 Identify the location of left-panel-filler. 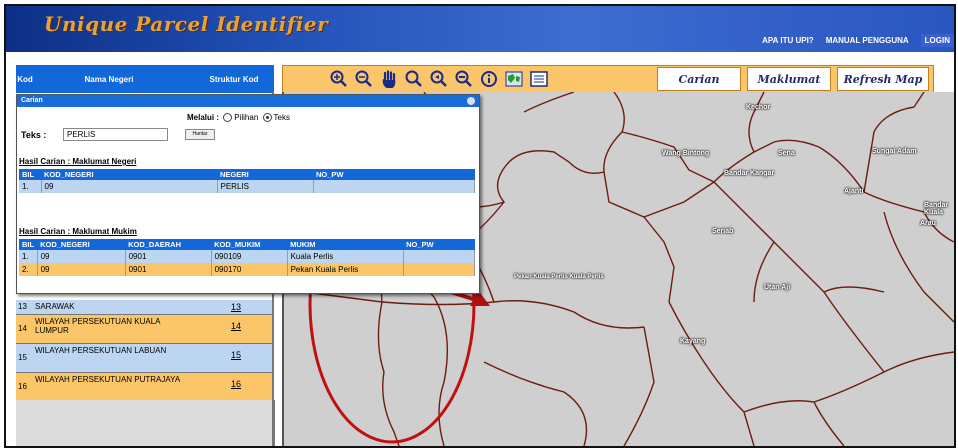
(145, 423).